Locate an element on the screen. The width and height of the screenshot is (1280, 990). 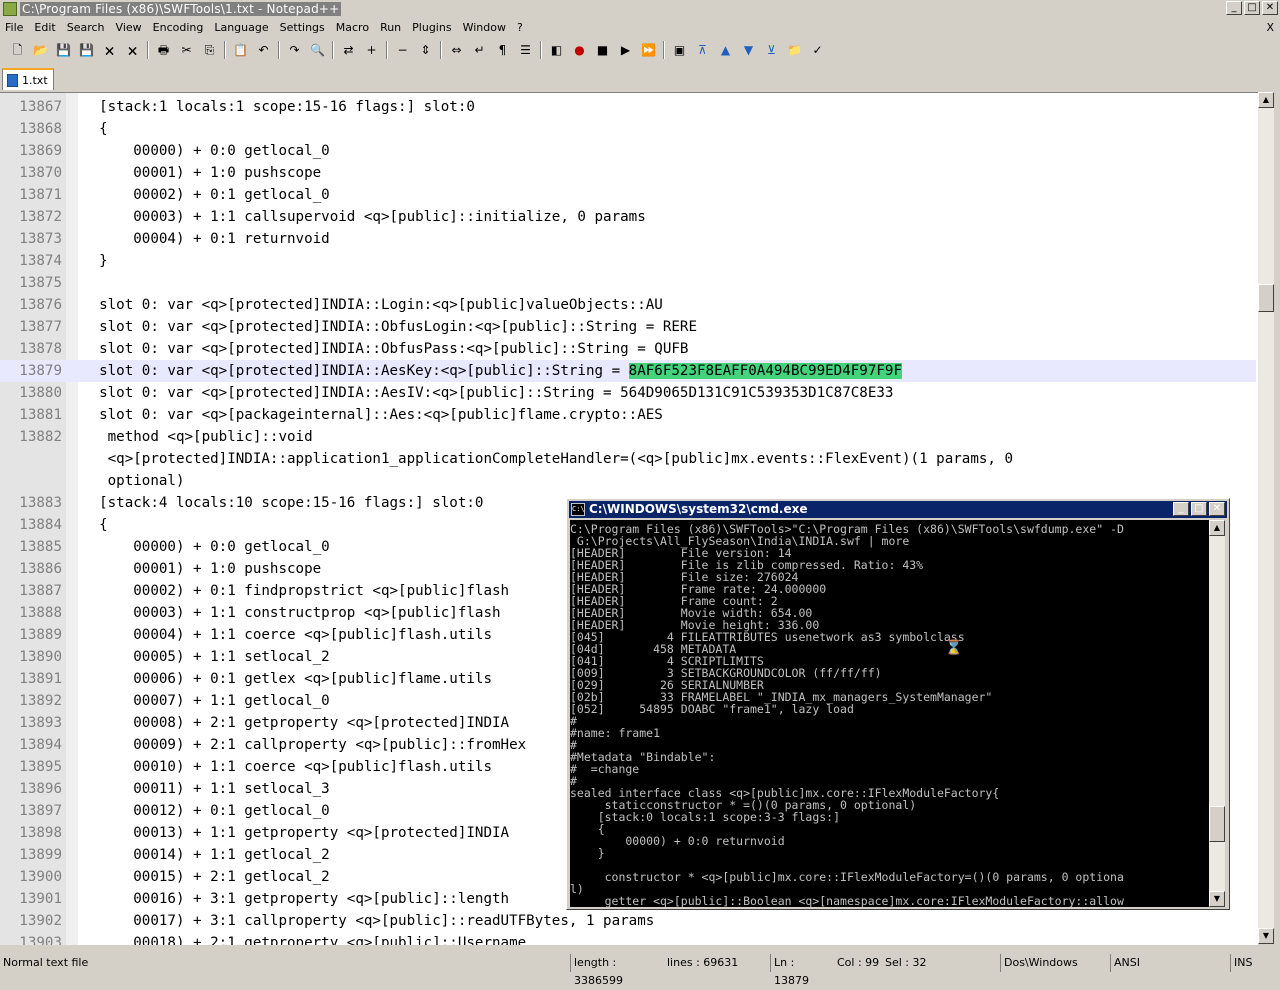
zoom-in-icon: + is located at coordinates (372, 50).